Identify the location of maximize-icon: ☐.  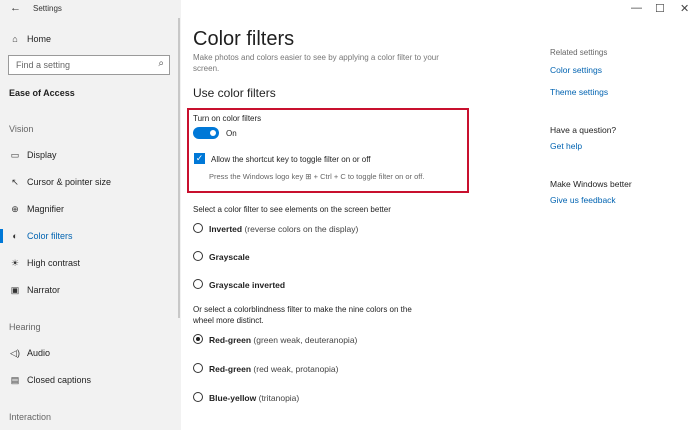
(660, 8).